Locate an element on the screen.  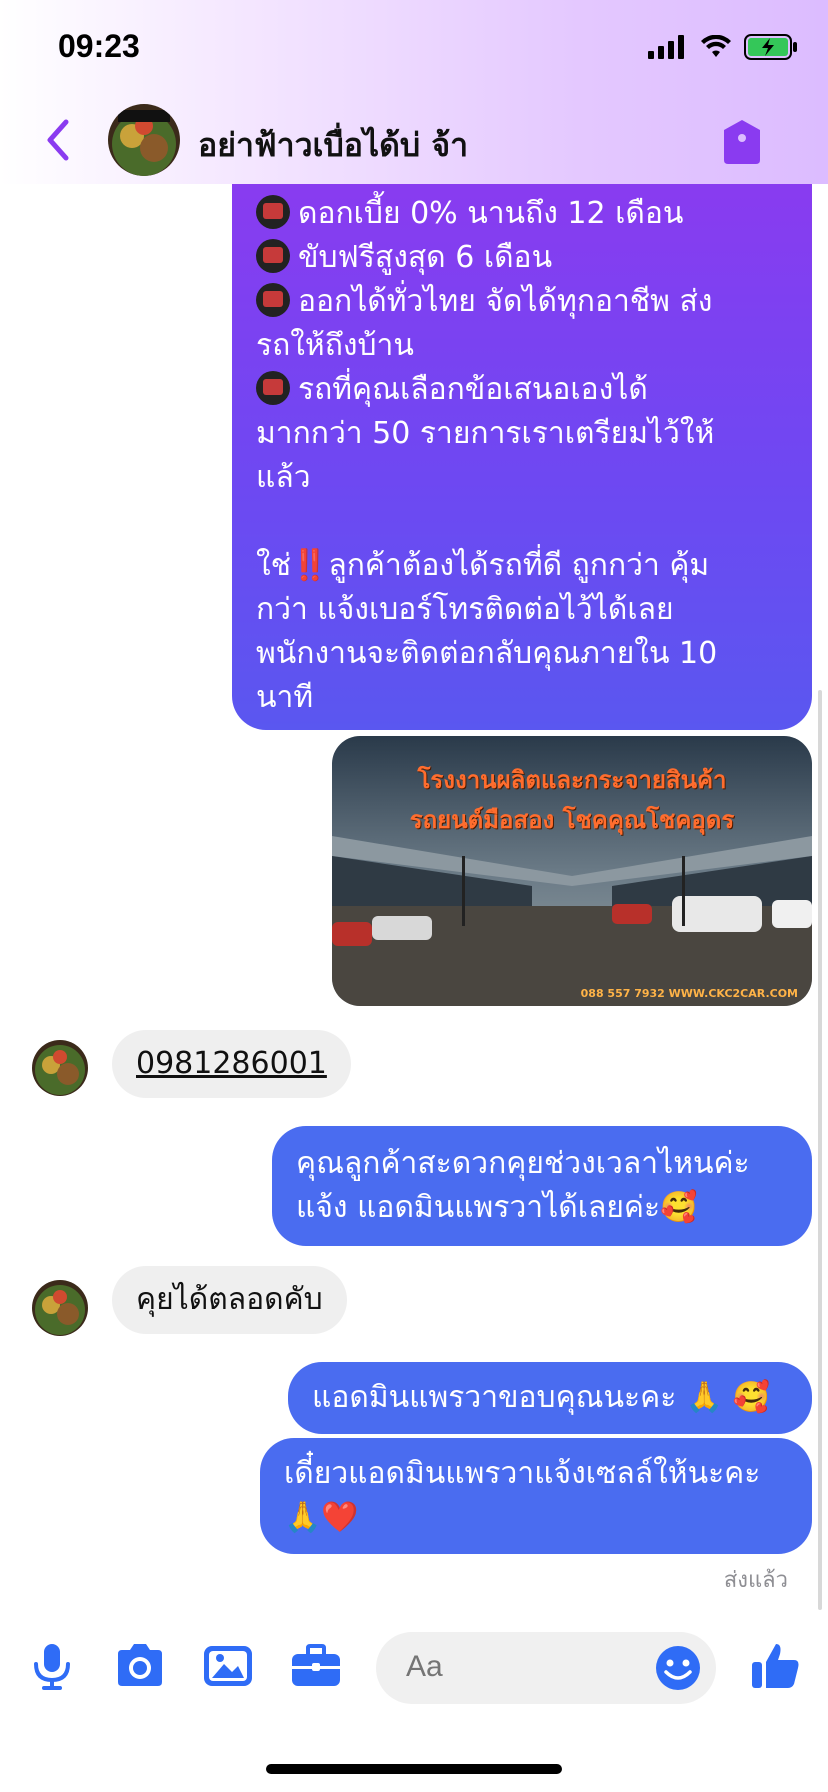
photo-gallery-icon is located at coordinates (228, 1666).